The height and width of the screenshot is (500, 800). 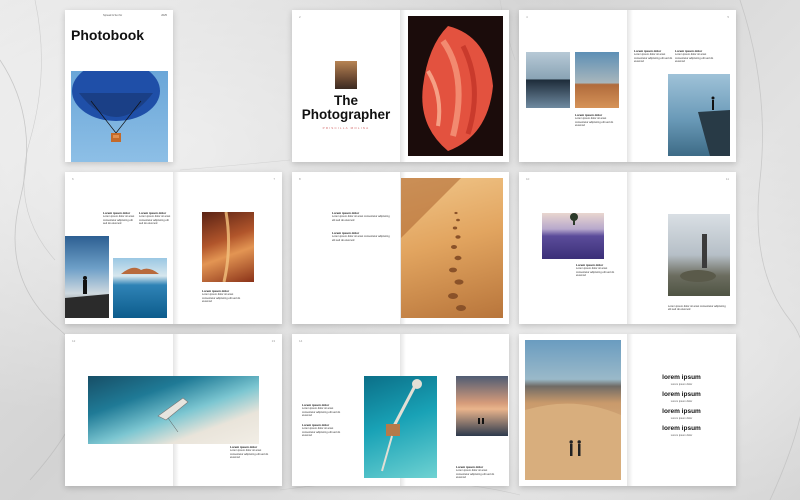 I want to click on couple-desert-photo, so click(x=573, y=410).